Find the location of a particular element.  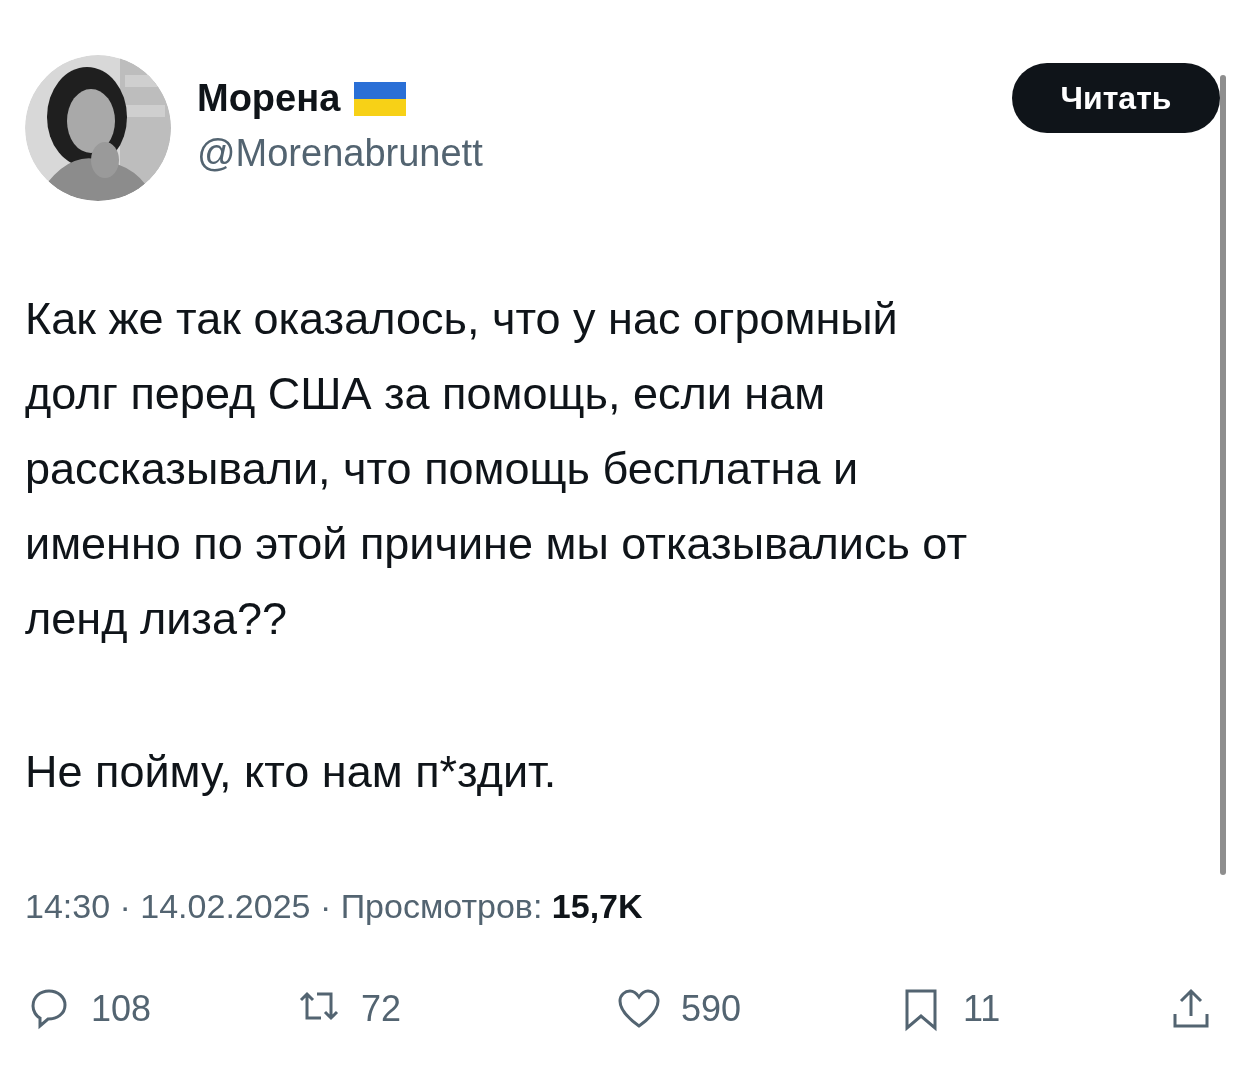

author-handle: @Morenabrunett is located at coordinates (604, 153).